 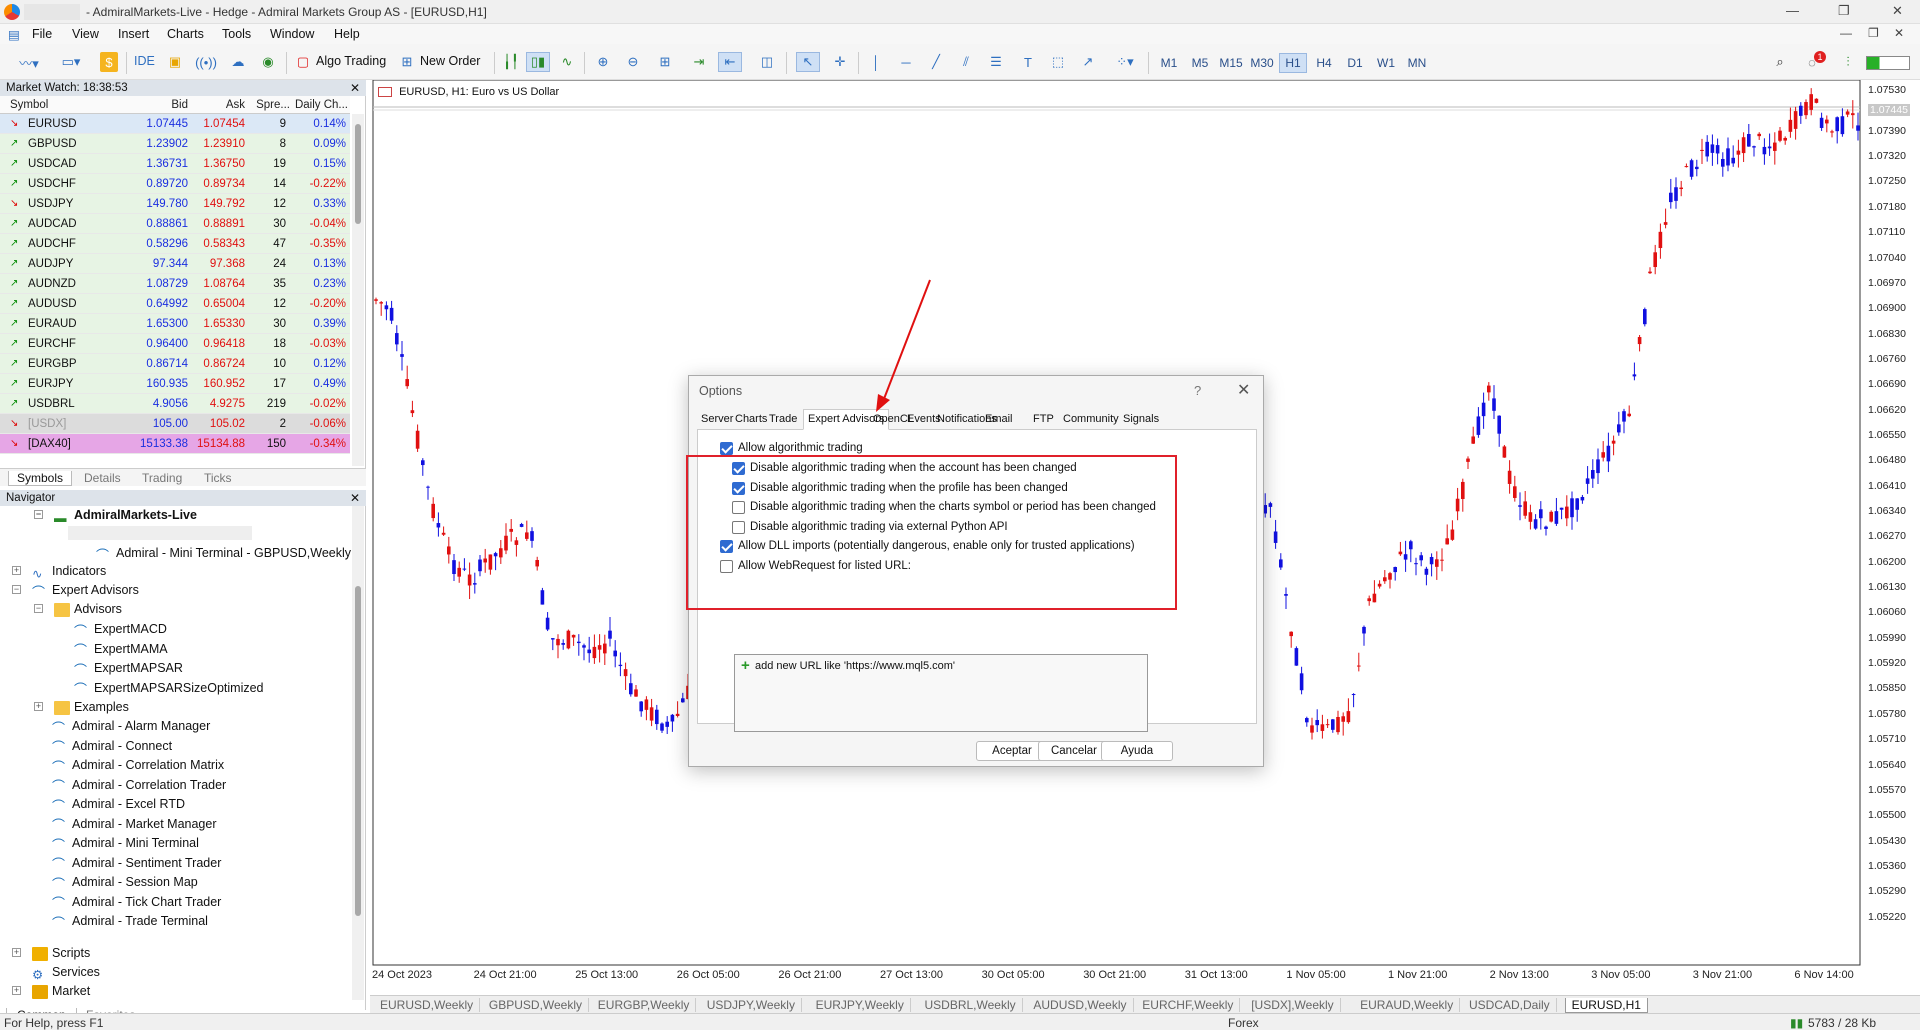 What do you see at coordinates (1407, 1005) in the screenshot?
I see `chart-tab: EURAUD,Weekly` at bounding box center [1407, 1005].